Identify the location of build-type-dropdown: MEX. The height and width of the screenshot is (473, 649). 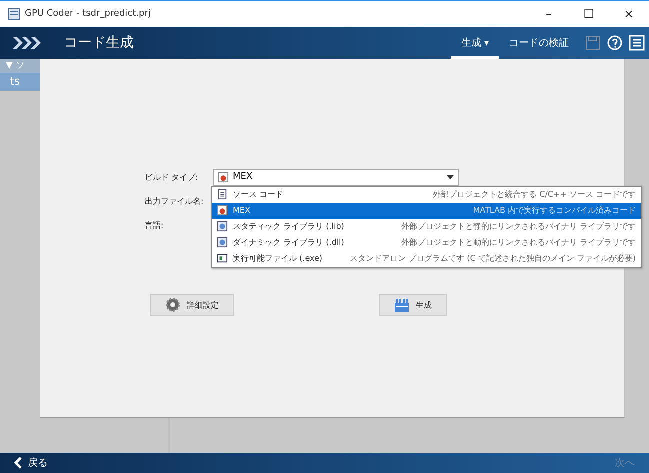
(336, 177).